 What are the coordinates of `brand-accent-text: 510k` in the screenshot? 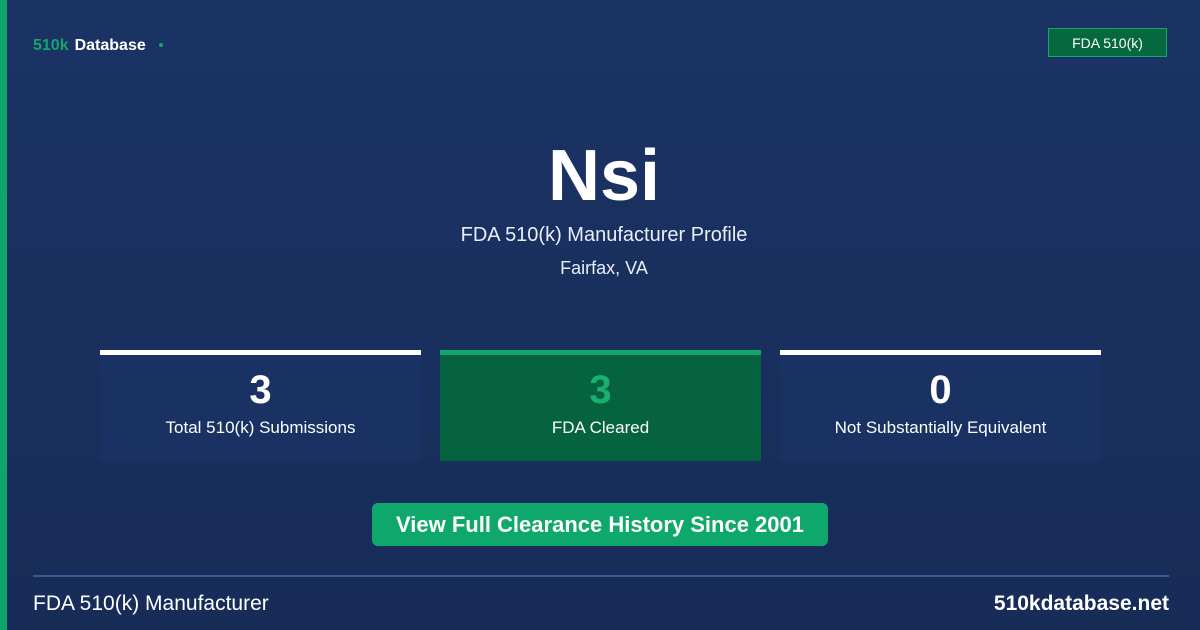 It's located at (51, 45).